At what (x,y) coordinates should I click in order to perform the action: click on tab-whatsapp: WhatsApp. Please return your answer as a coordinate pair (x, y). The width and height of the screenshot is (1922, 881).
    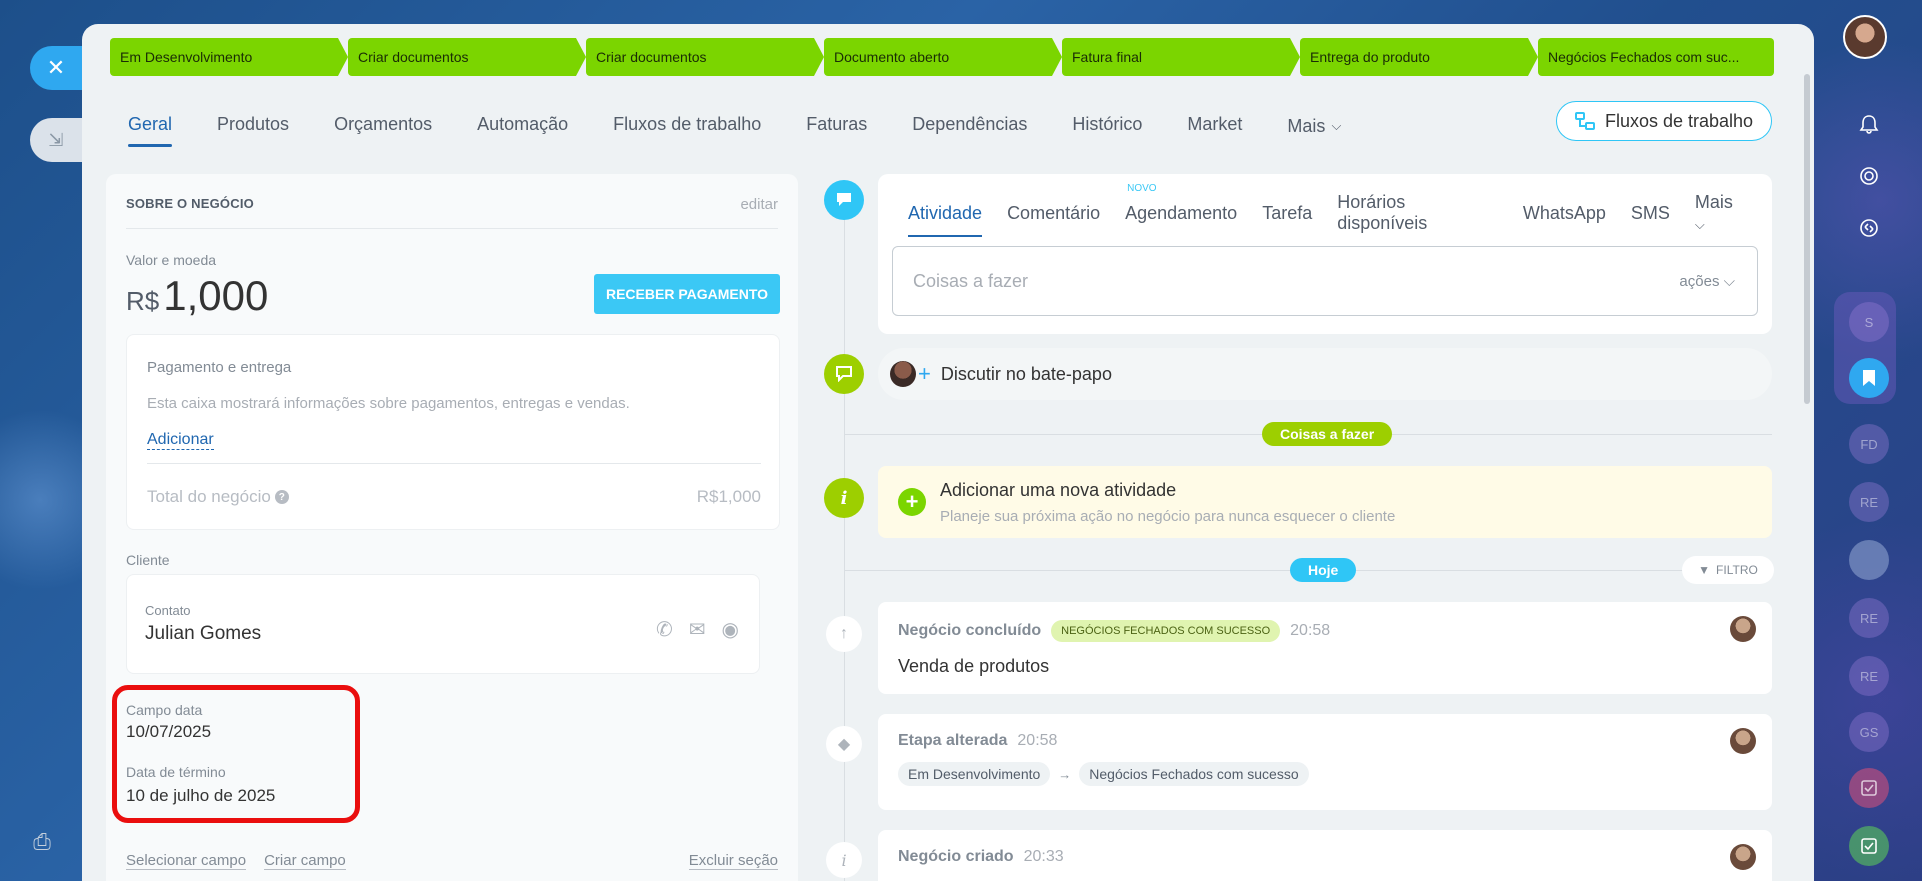
    Looking at the image, I should click on (1564, 213).